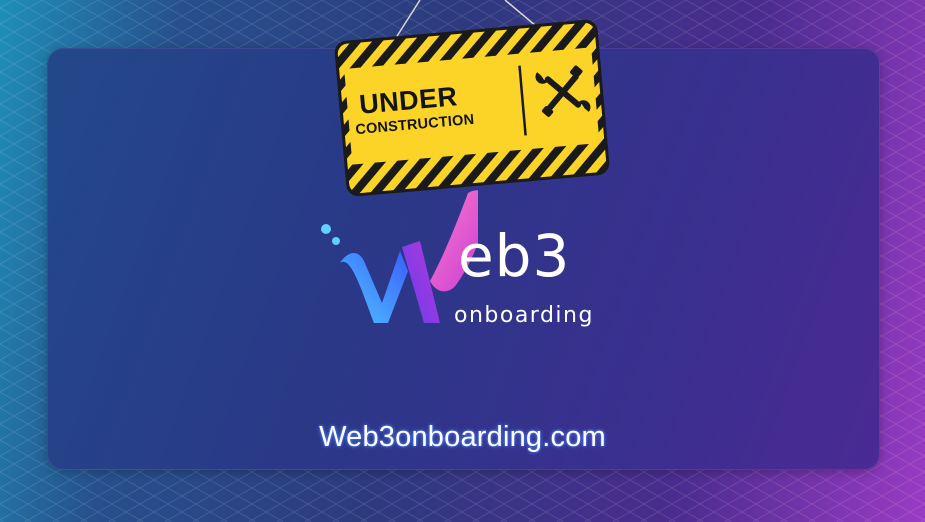 The image size is (925, 522). I want to click on web3onboarding-logo: eb3 onboarding, so click(468, 260).